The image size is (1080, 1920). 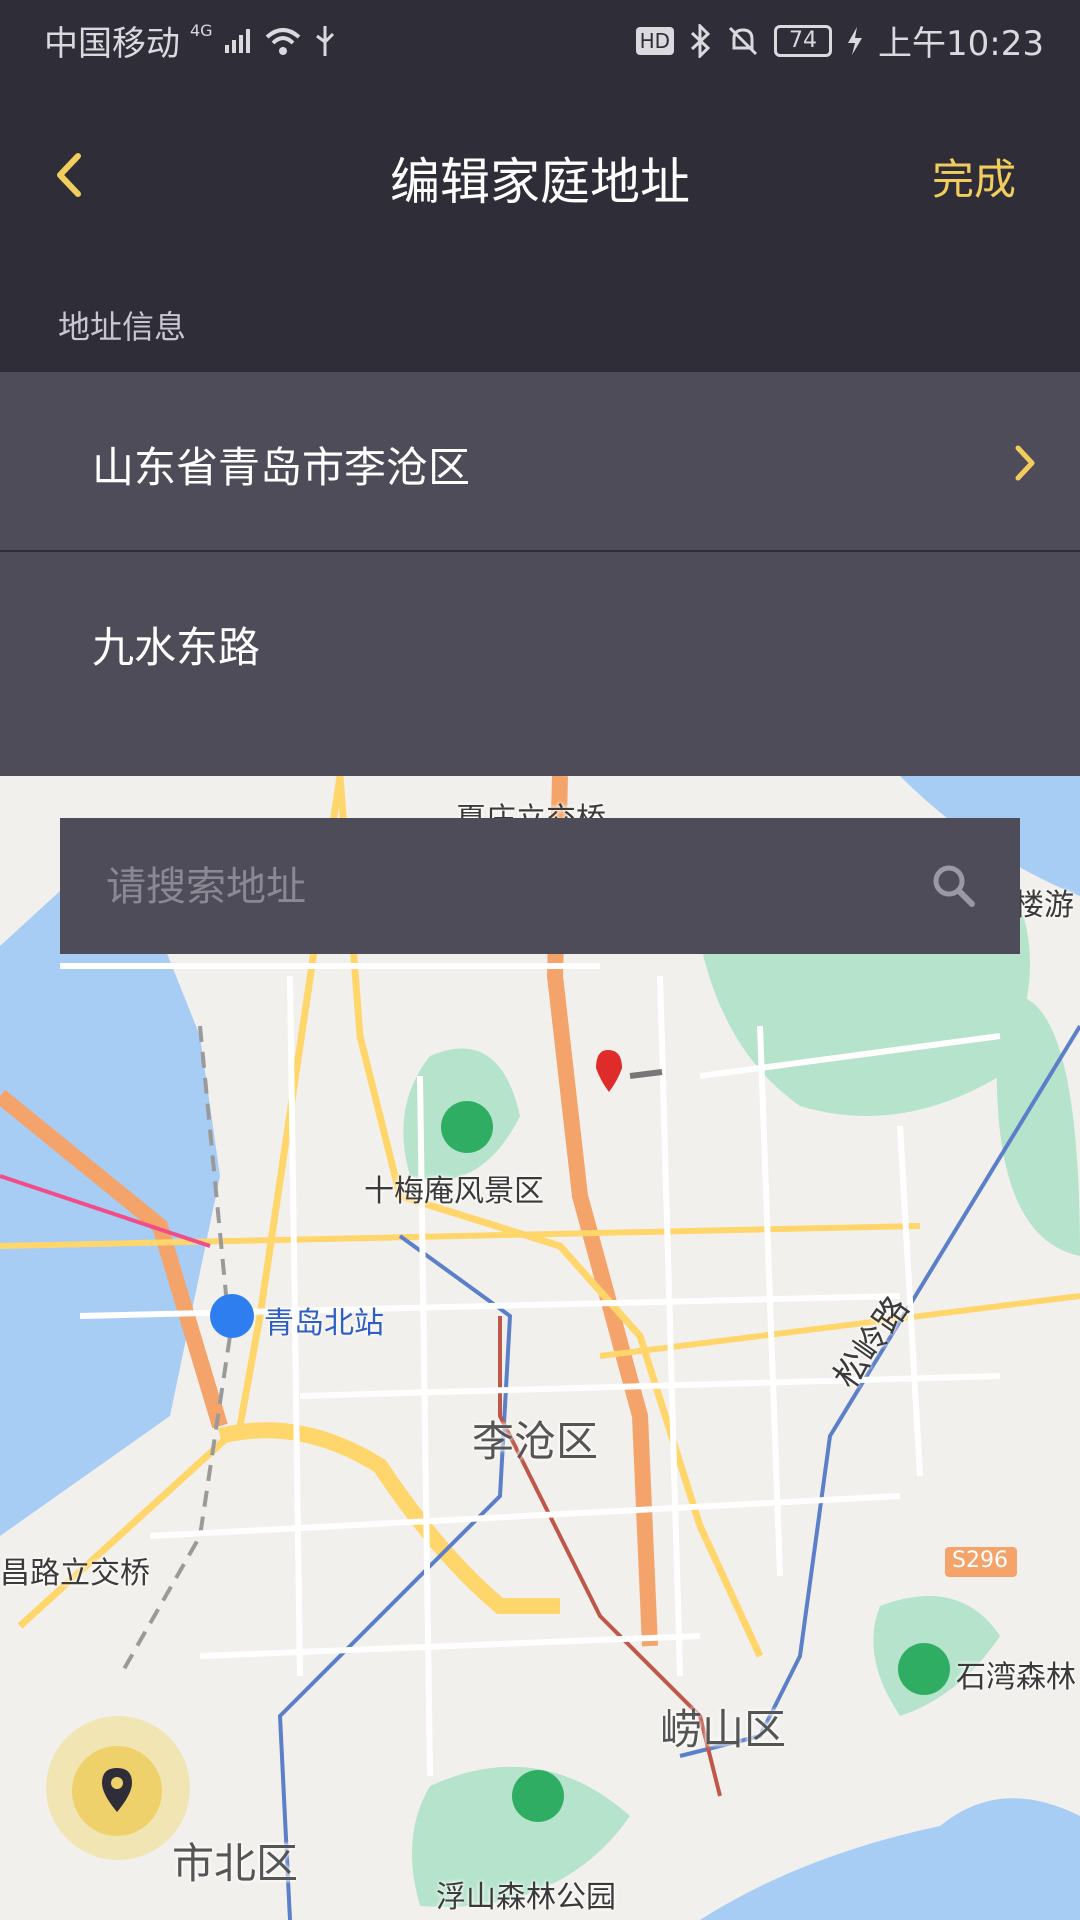 I want to click on location-pin-icon, so click(x=117, y=1790).